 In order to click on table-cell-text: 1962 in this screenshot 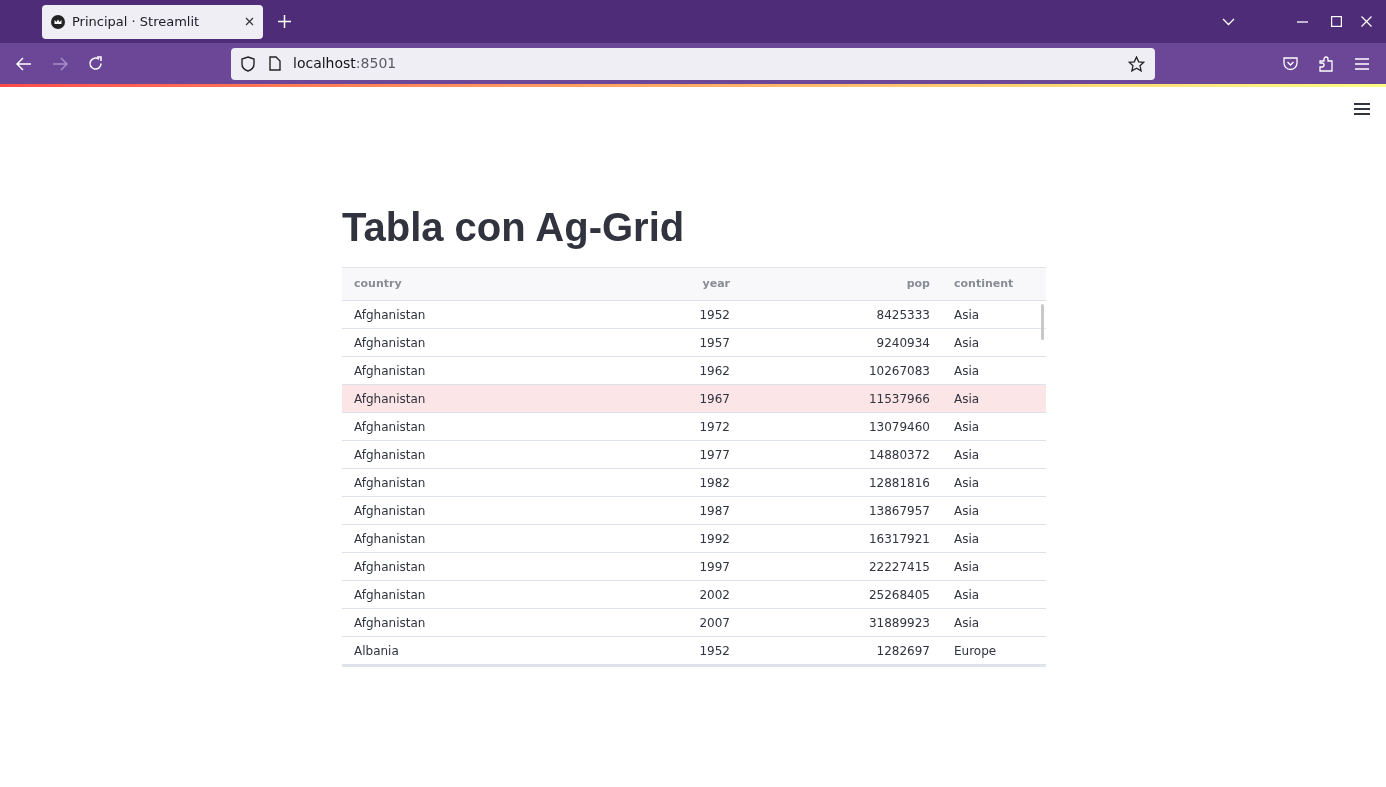, I will do `click(714, 371)`.